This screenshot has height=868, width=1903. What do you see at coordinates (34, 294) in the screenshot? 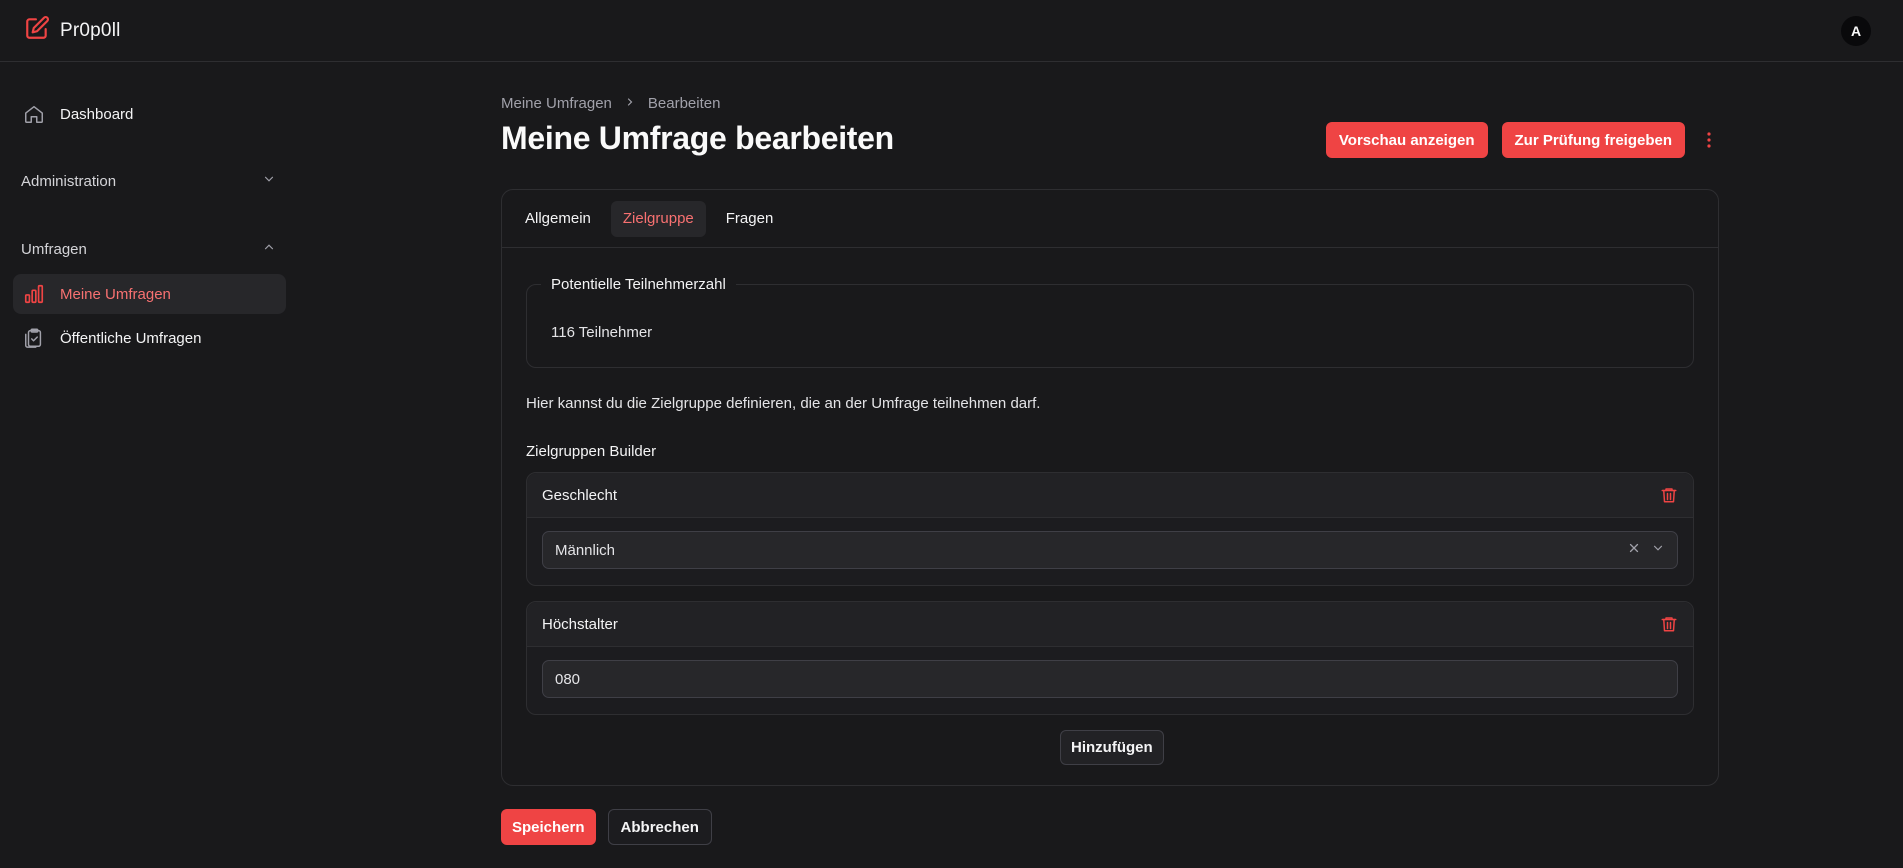
I see `bar-chart-icon` at bounding box center [34, 294].